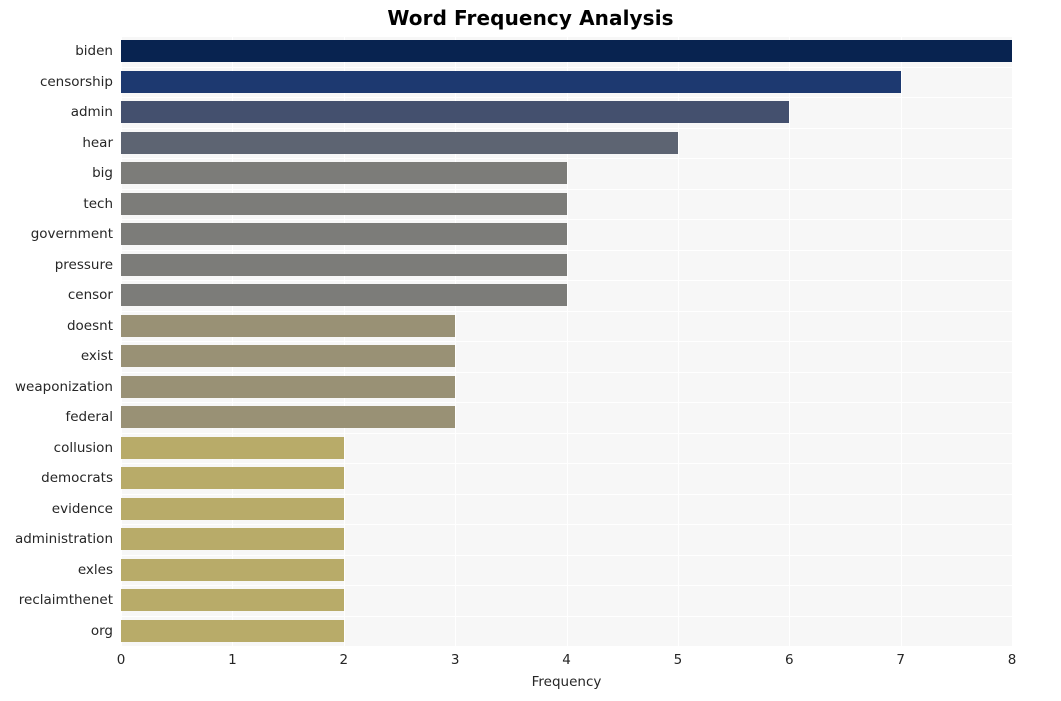 This screenshot has height=701, width=1061. Describe the element at coordinates (344, 660) in the screenshot. I see `x-axis-tick-label: 2` at that location.